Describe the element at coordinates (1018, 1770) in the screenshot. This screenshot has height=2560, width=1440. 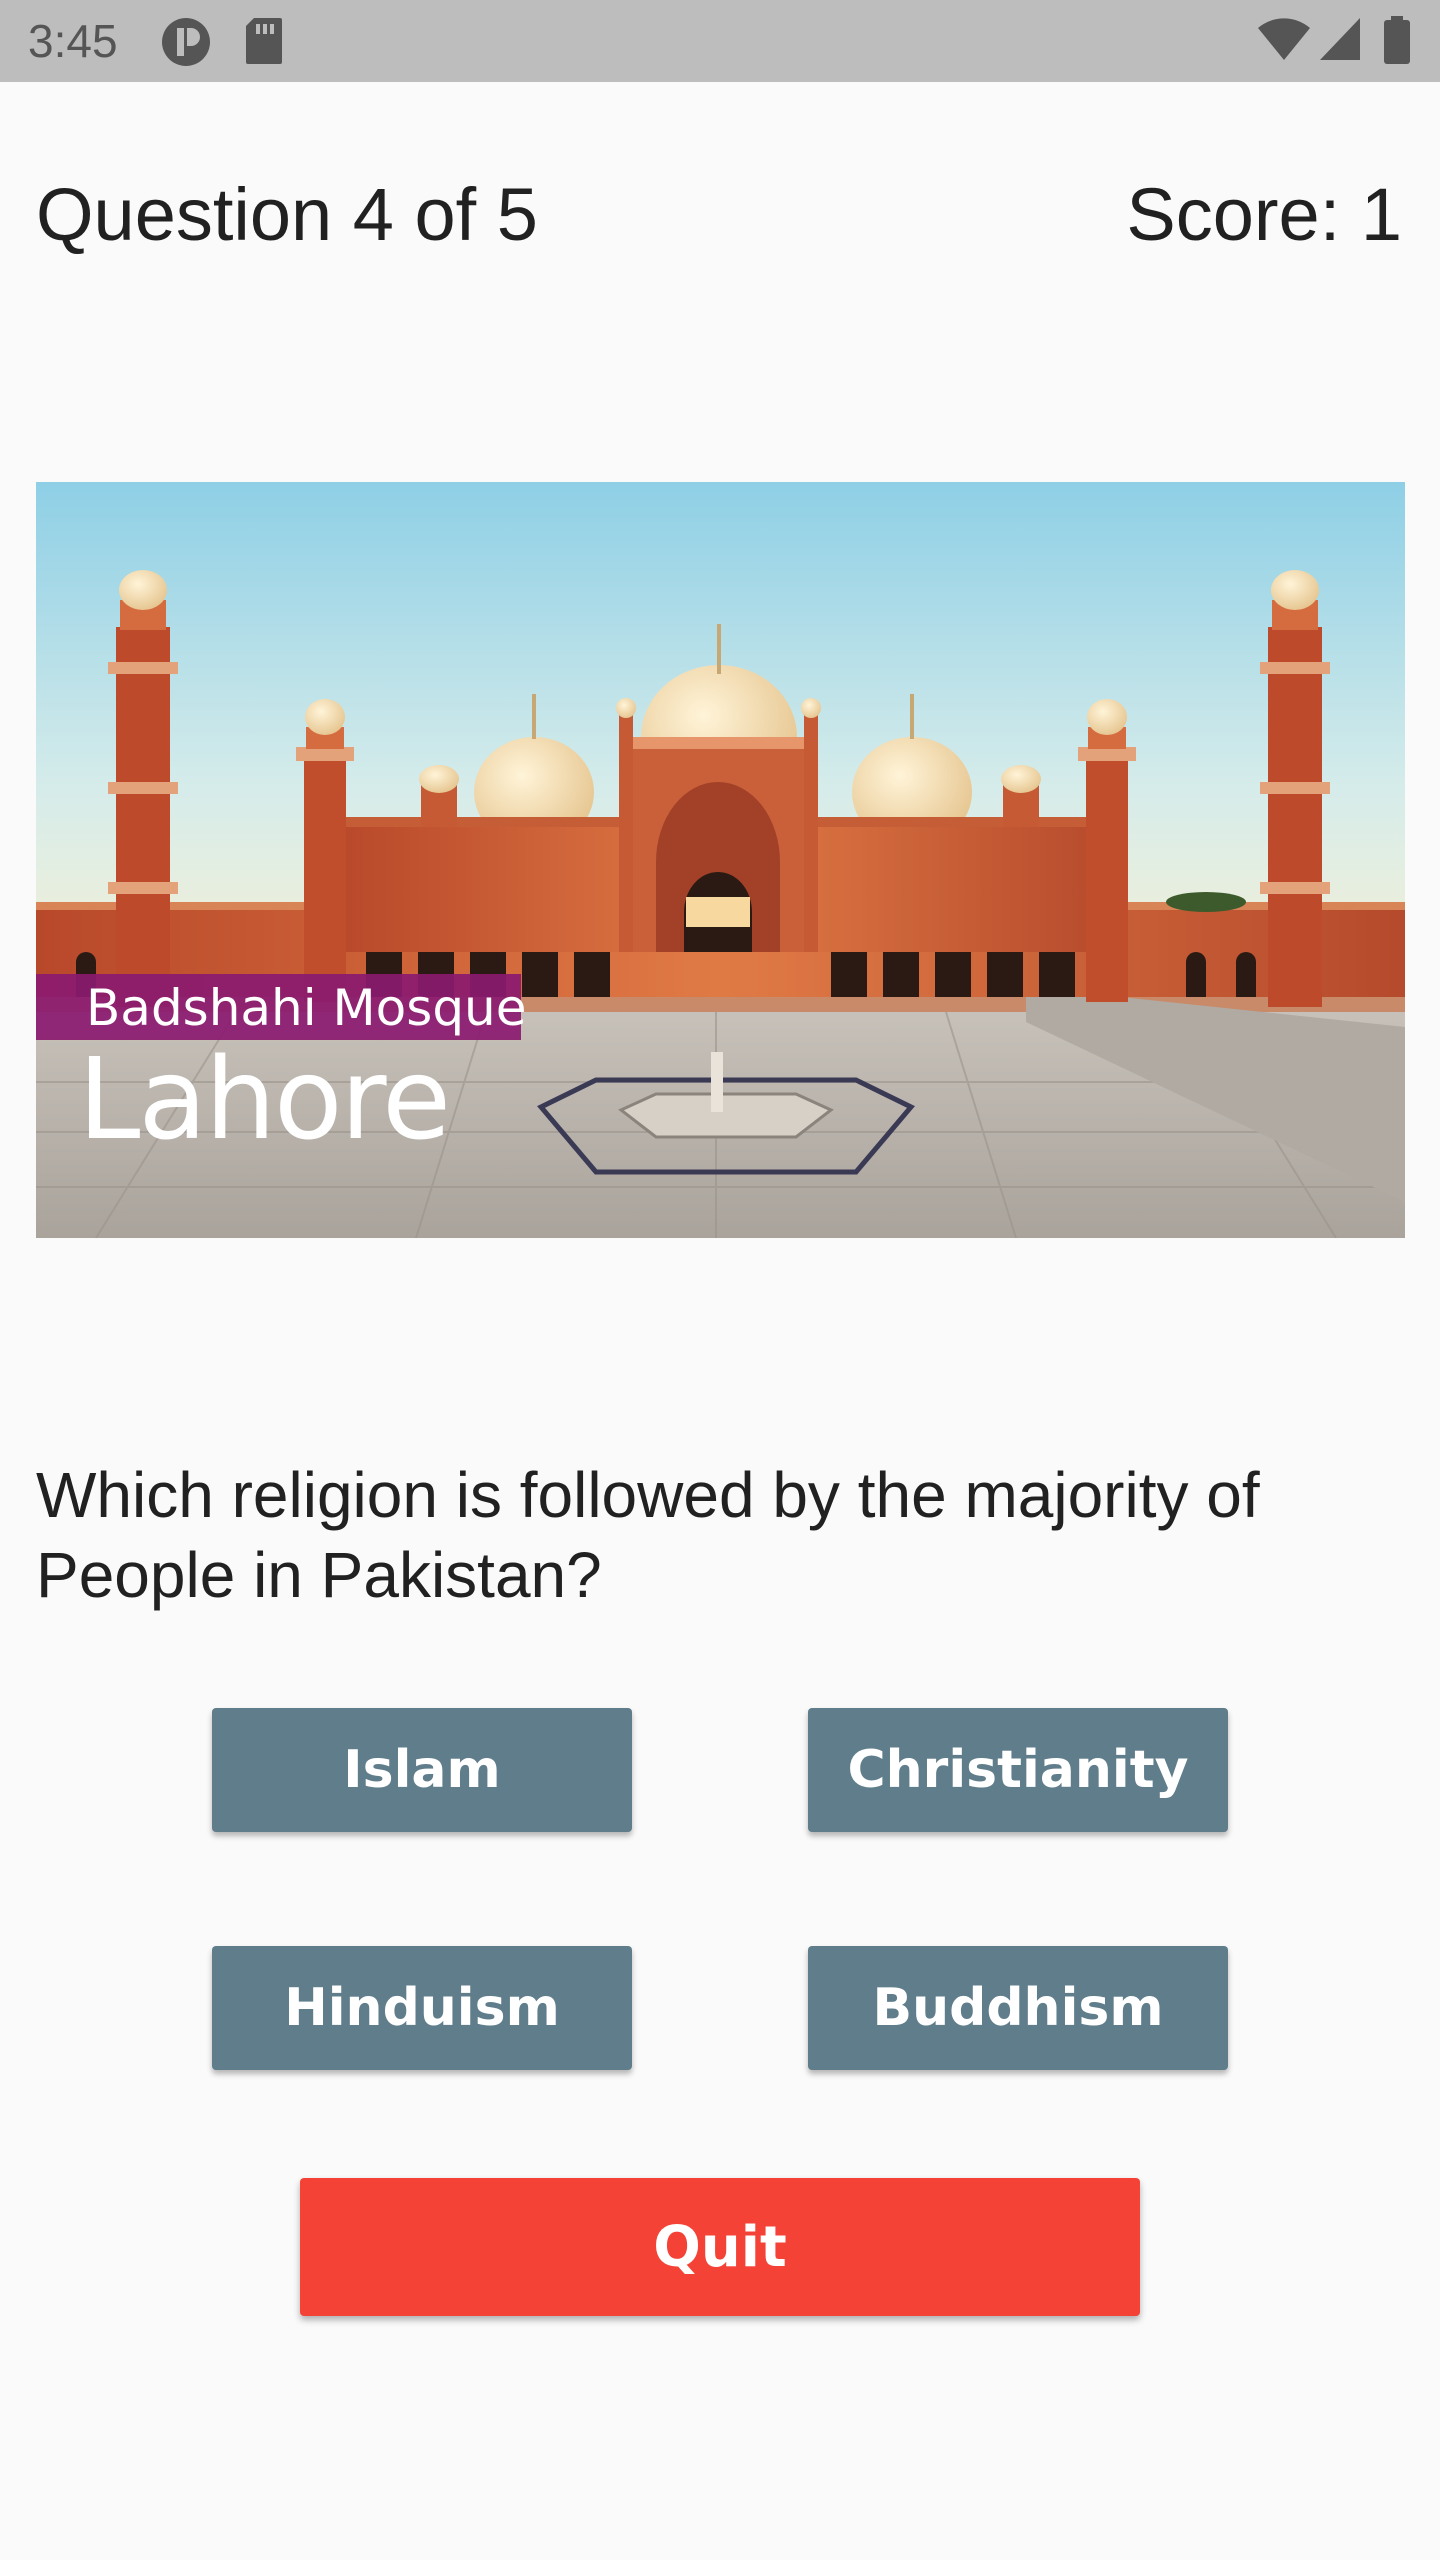
I see `answer-christianity-button: Christianity` at that location.